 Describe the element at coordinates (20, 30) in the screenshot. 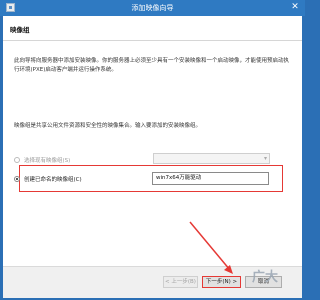

I see `page-title: 映像组` at that location.